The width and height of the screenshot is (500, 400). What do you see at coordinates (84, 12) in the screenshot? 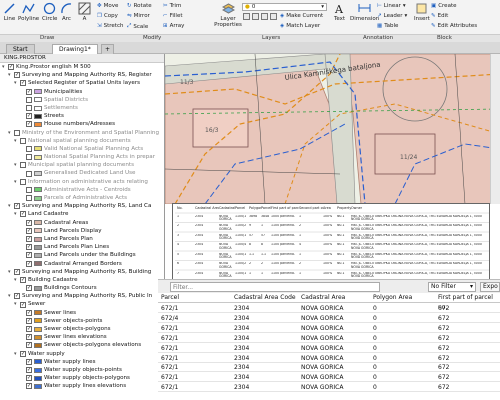
I see `hatch-button: A` at bounding box center [84, 12].